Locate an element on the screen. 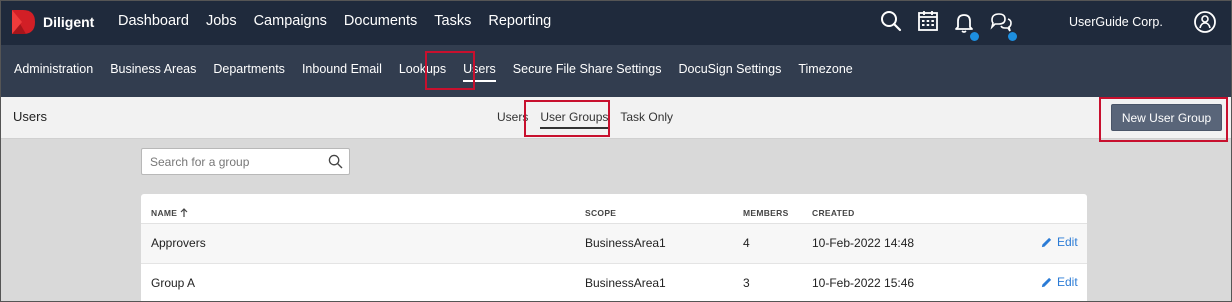  nav-tasks: Tasks is located at coordinates (452, 21).